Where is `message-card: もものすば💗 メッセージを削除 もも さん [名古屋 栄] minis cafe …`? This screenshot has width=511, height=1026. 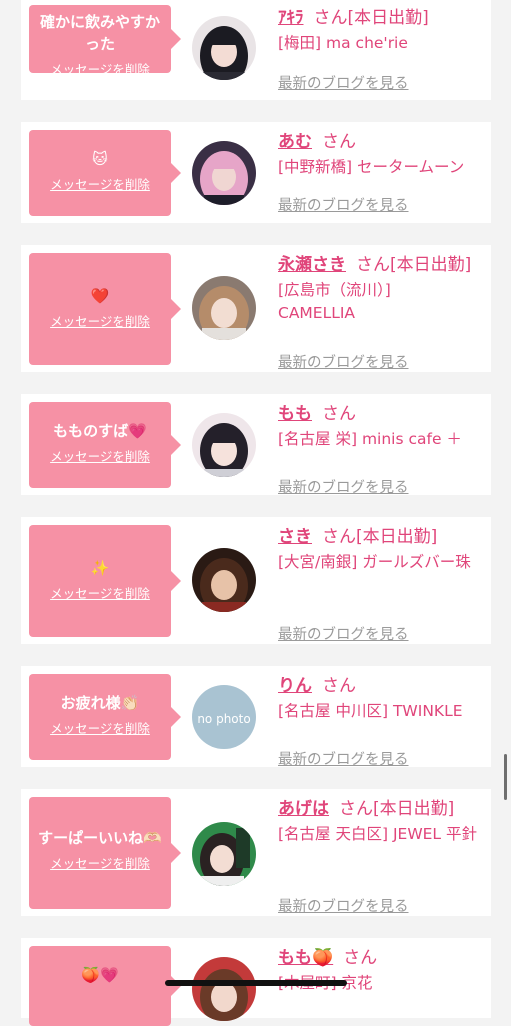
message-card: もものすば💗 メッセージを削除 もも さん [名古屋 栄] minis cafe … is located at coordinates (256, 445).